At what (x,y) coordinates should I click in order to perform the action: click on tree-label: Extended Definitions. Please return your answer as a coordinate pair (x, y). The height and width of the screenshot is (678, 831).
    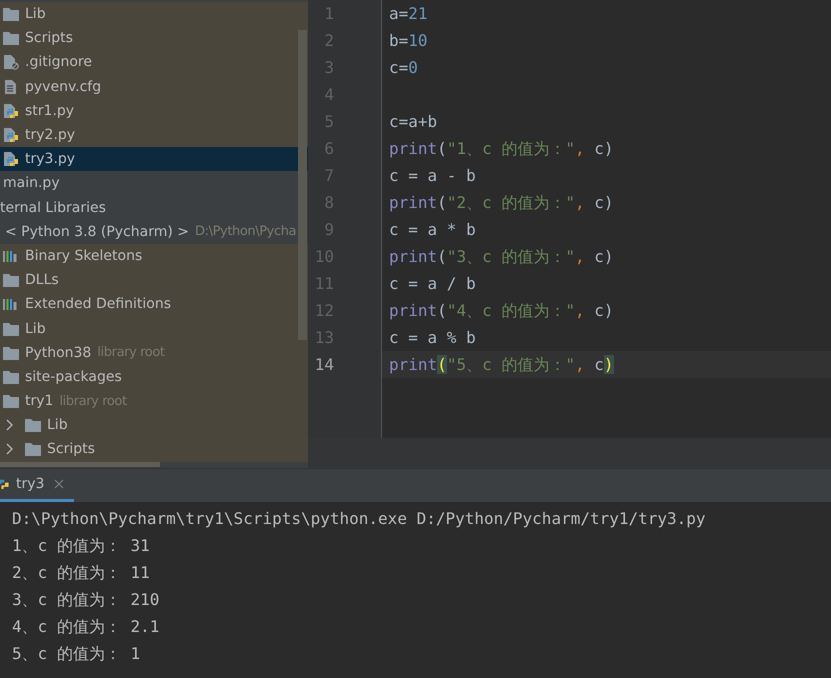
    Looking at the image, I should click on (98, 304).